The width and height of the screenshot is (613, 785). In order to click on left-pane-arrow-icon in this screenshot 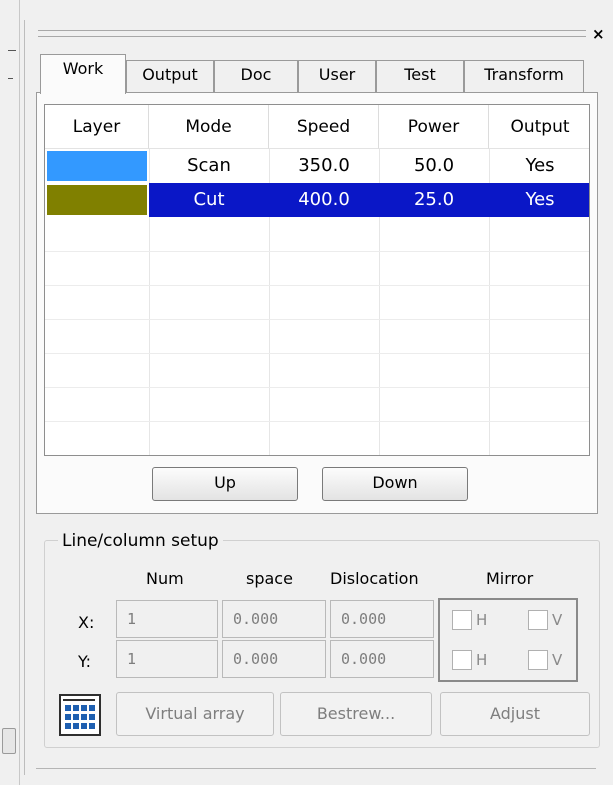, I will do `click(10, 78)`.